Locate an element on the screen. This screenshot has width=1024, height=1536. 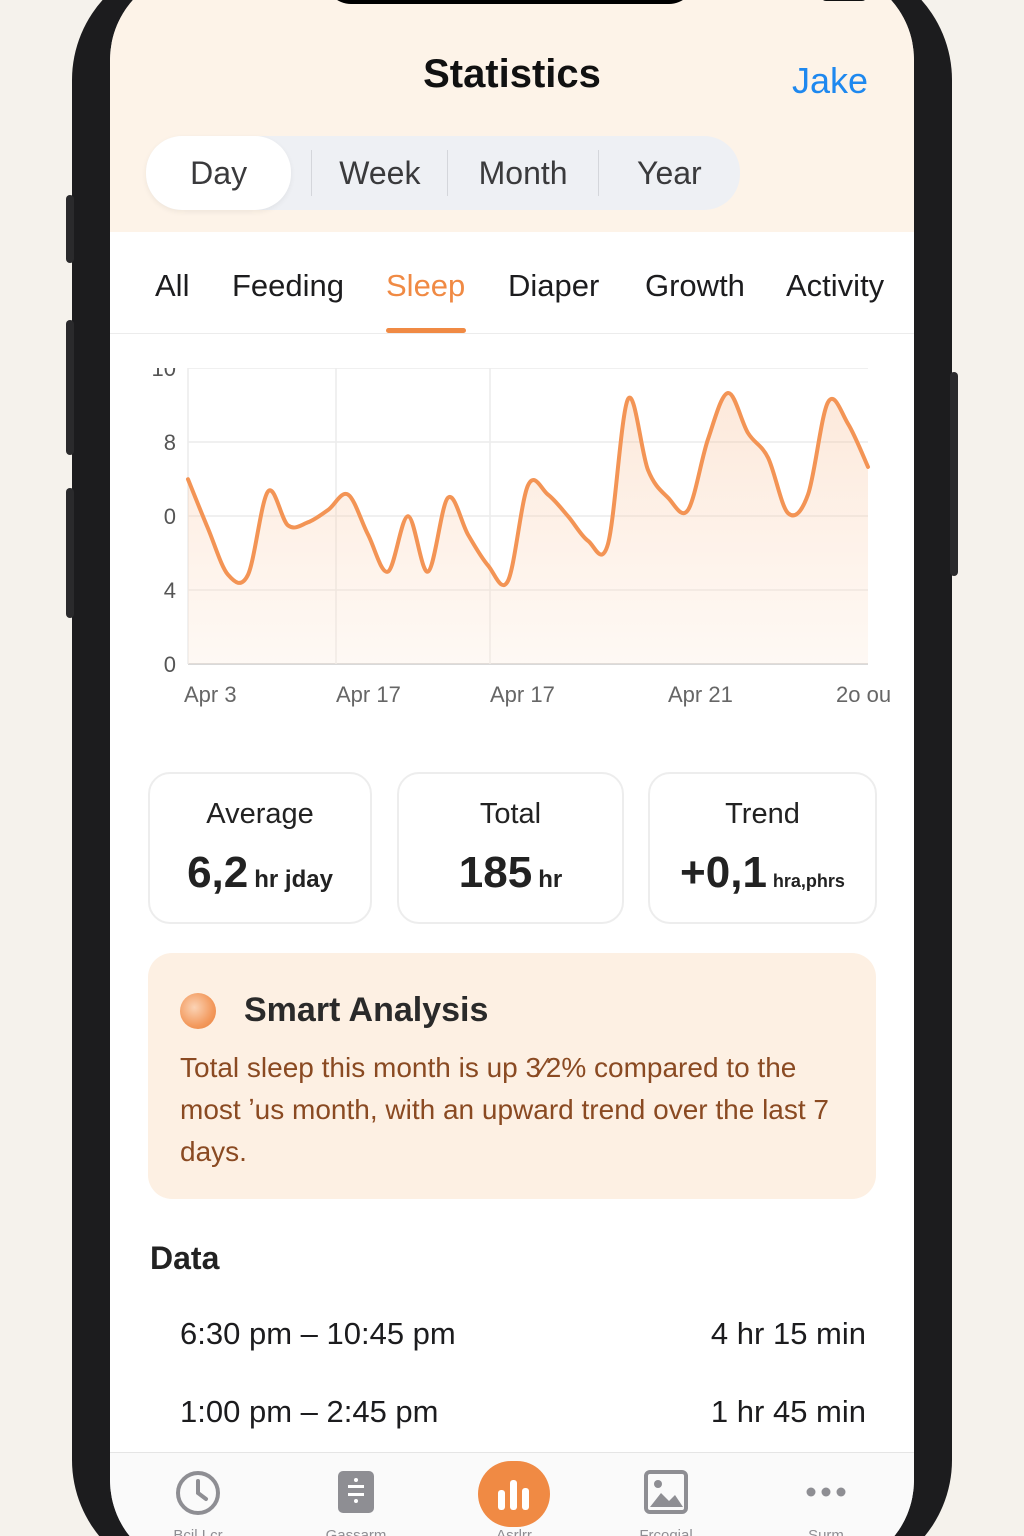
tab-bar-label: Gassarm is located at coordinates (356, 1531).